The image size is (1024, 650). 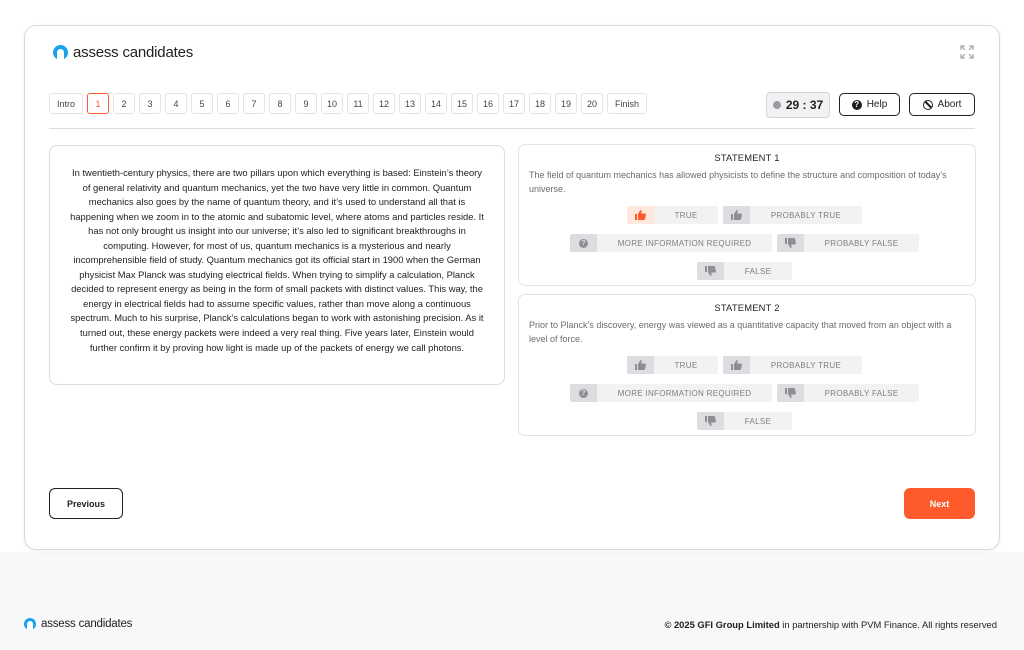 I want to click on finish-button: Finish, so click(x=627, y=103).